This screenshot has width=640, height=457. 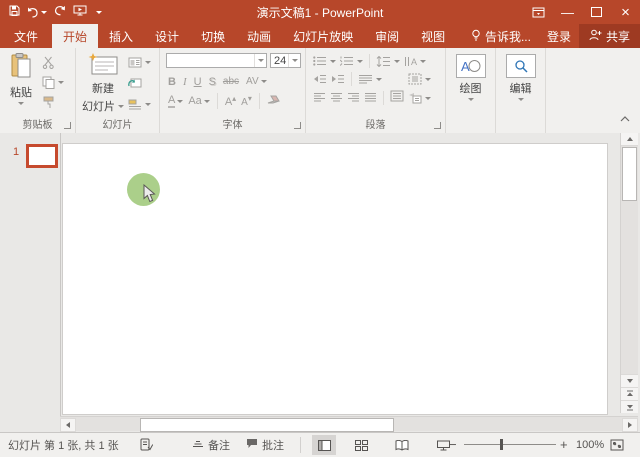 What do you see at coordinates (99, 12) in the screenshot?
I see `customize-qat-icon` at bounding box center [99, 12].